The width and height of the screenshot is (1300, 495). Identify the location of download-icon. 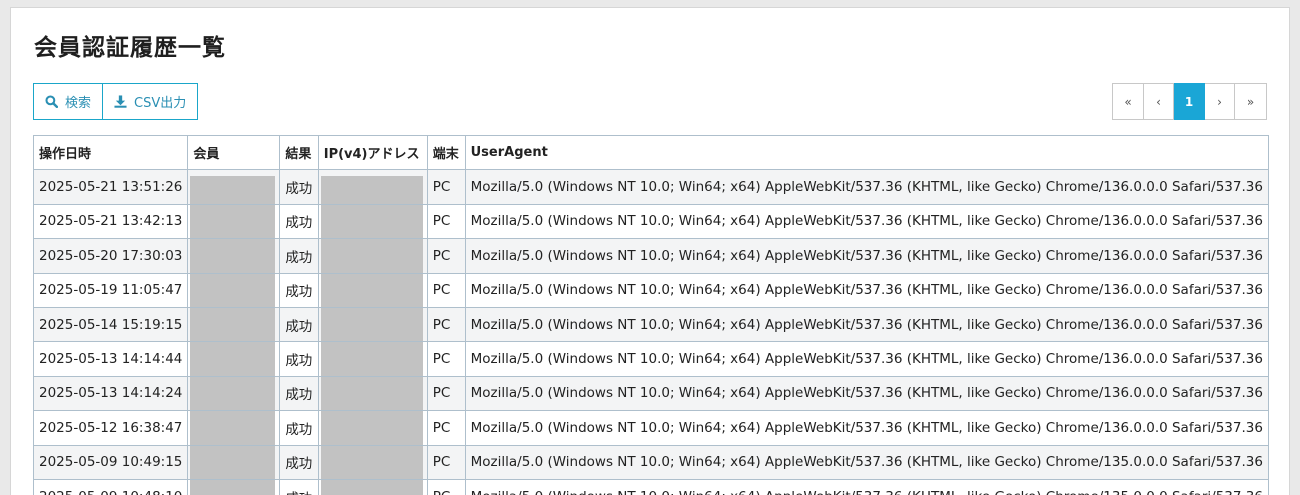
(120, 101).